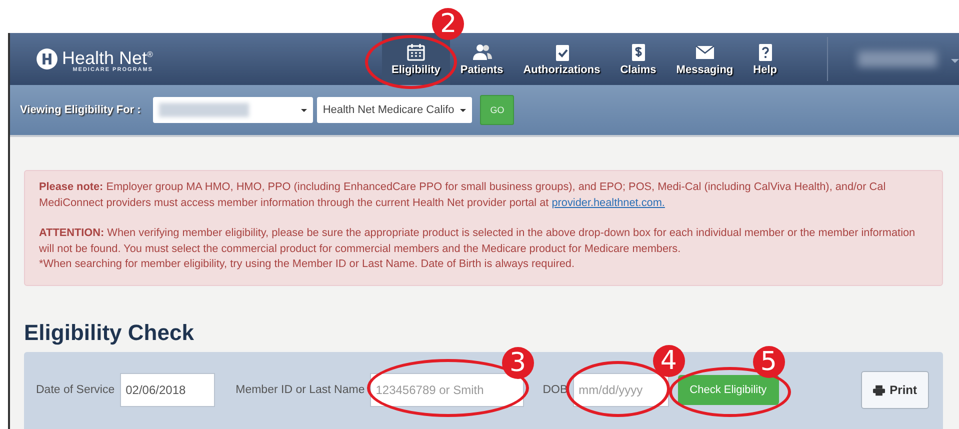 Image resolution: width=959 pixels, height=429 pixels. What do you see at coordinates (416, 52) in the screenshot?
I see `calendar-icon` at bounding box center [416, 52].